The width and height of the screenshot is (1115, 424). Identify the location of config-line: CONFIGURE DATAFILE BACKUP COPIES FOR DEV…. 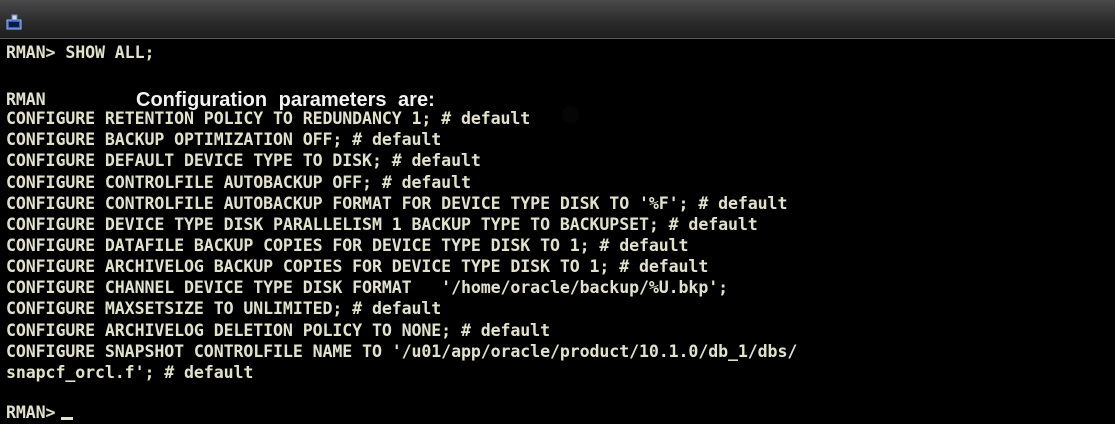
(347, 245).